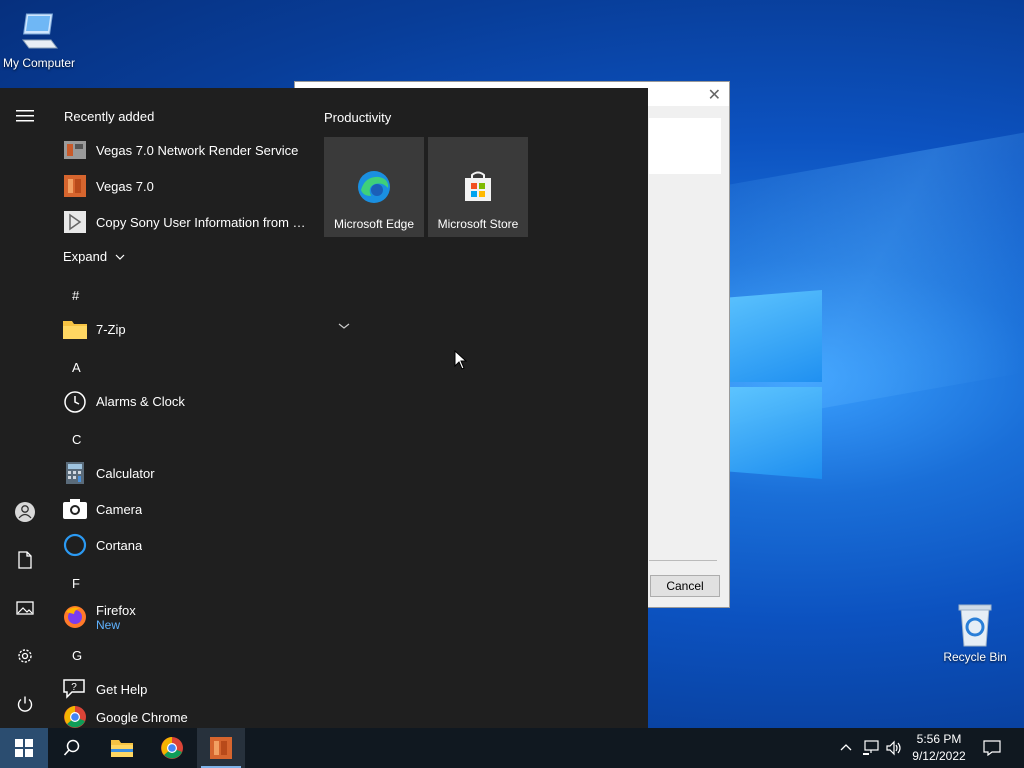 This screenshot has height=768, width=1024. Describe the element at coordinates (714, 95) in the screenshot. I see `close-icon: ✕` at that location.